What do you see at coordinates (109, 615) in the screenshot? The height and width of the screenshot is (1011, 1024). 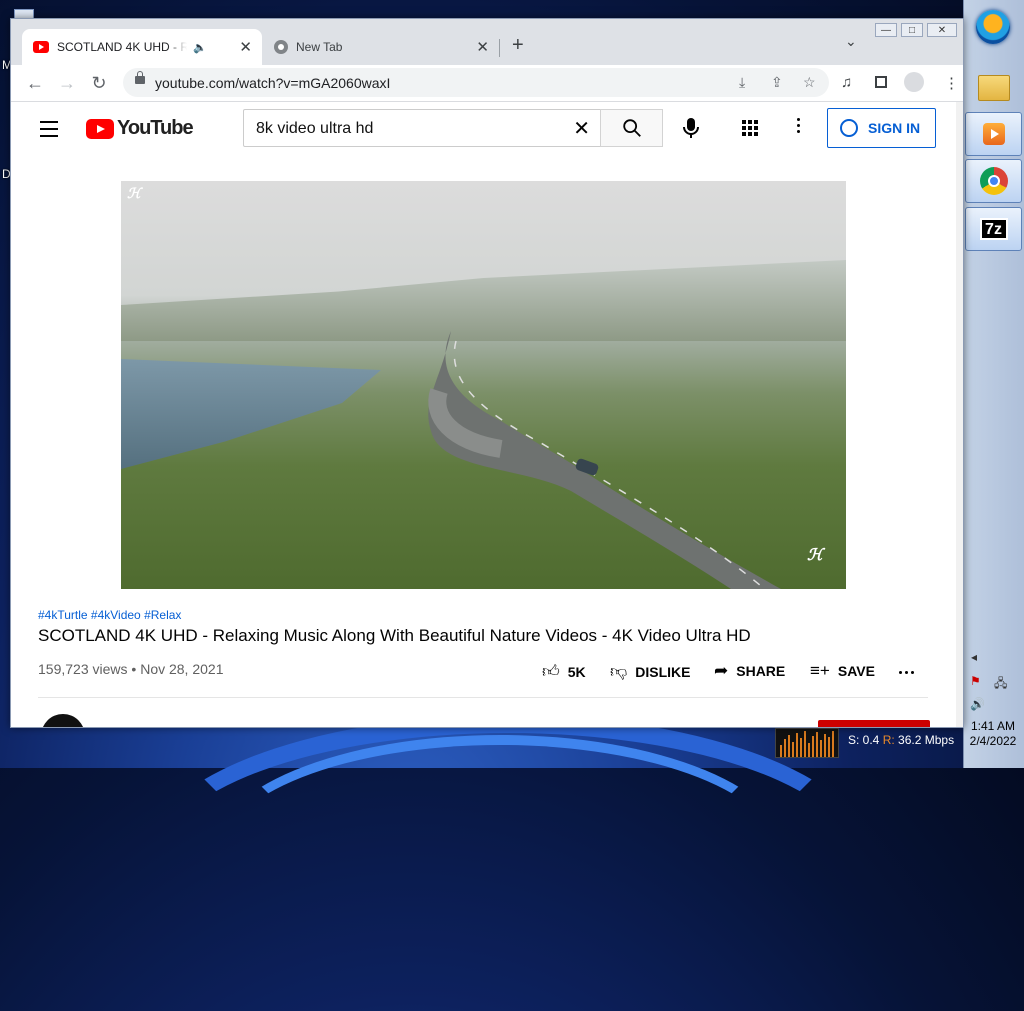 I see `video-hashtags: #4kTurtle #4kVideo #Relax` at bounding box center [109, 615].